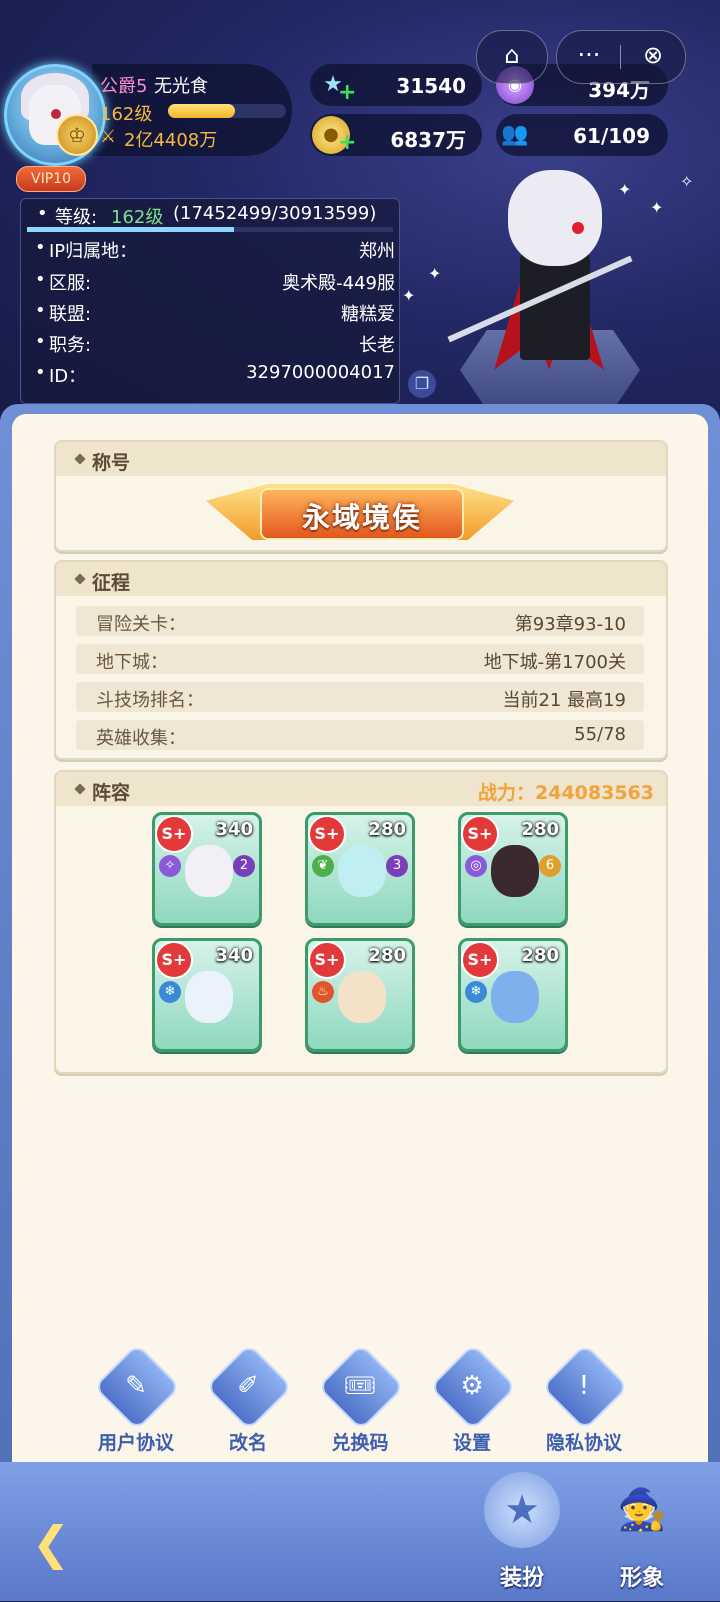  What do you see at coordinates (570, 624) in the screenshot?
I see `row-value: 第93章93-10` at bounding box center [570, 624].